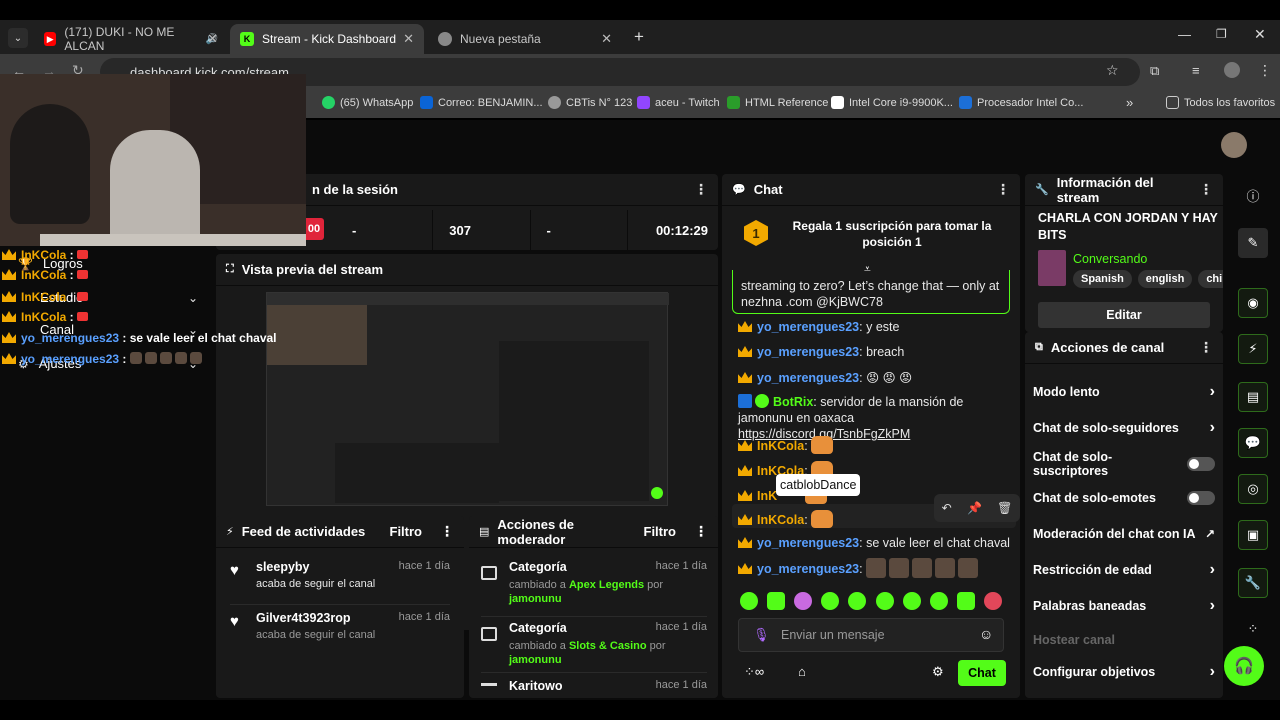  I want to click on close-window-icon: ✕, so click(1260, 34).